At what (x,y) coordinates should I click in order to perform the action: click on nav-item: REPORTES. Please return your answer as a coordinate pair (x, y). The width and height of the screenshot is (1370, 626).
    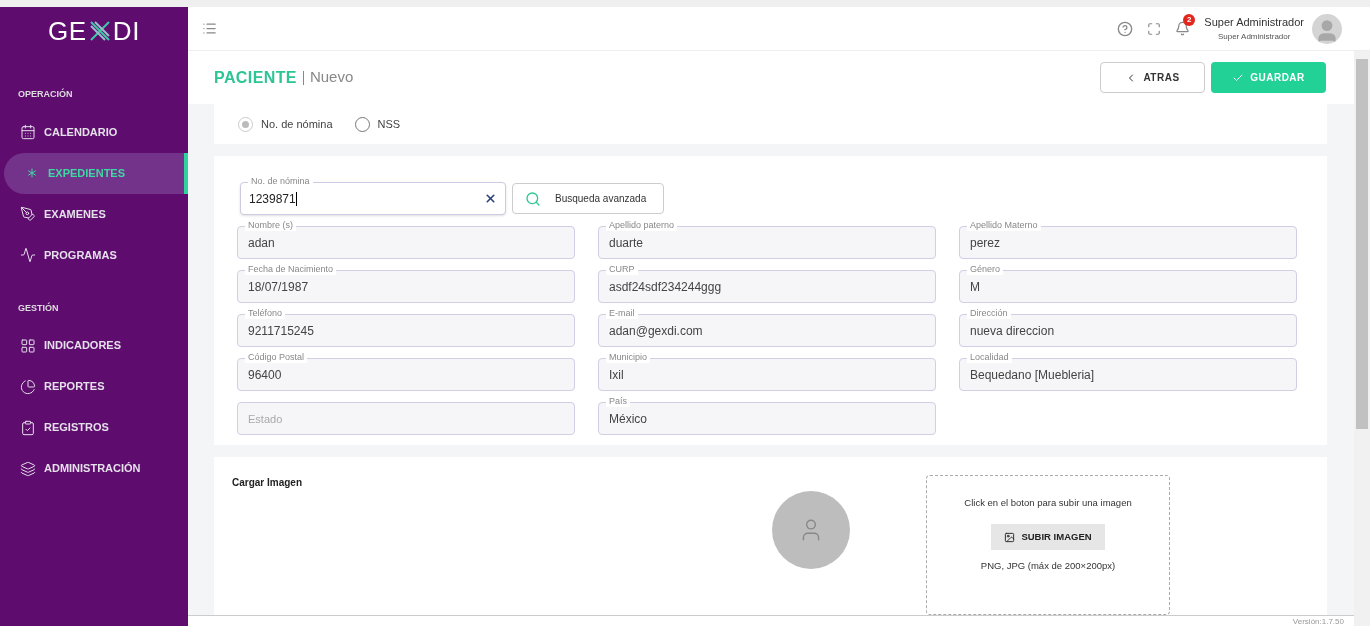
    Looking at the image, I should click on (94, 386).